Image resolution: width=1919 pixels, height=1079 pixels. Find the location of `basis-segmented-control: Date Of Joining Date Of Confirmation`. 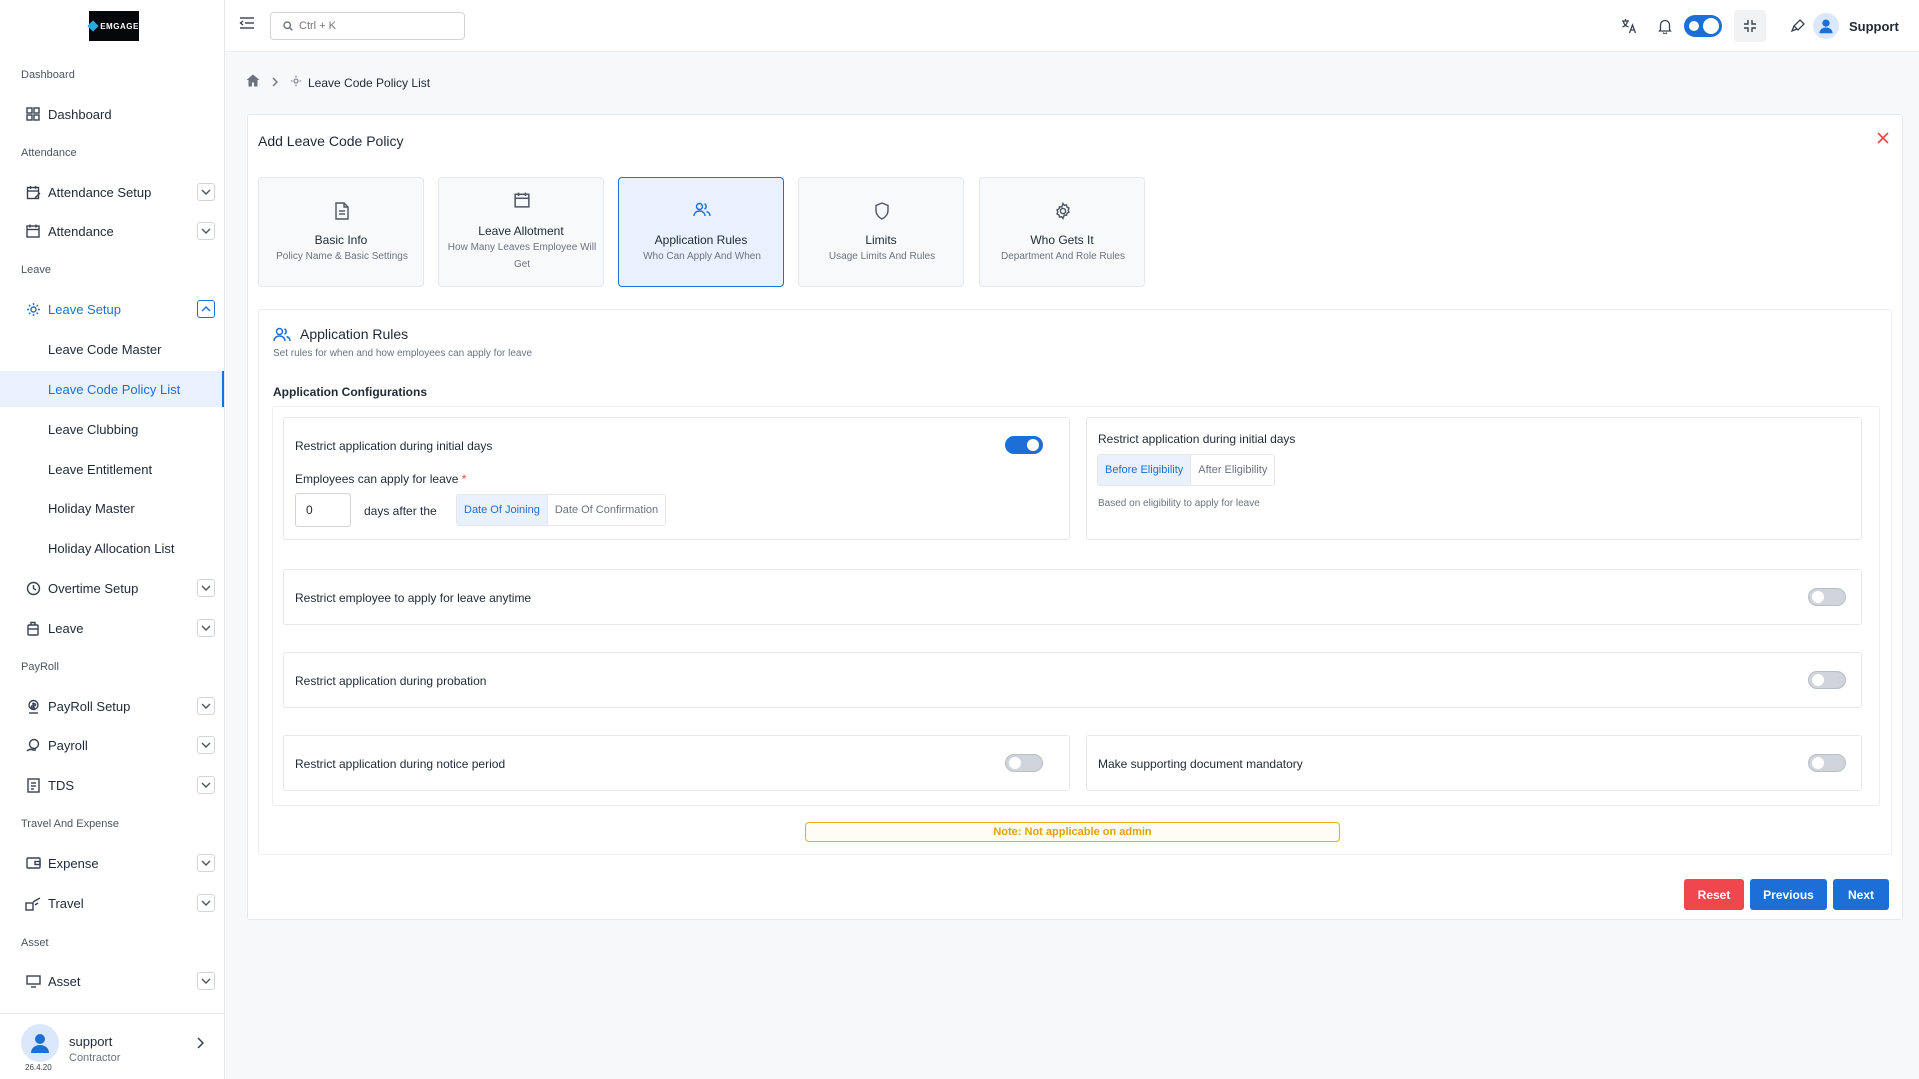

basis-segmented-control: Date Of Joining Date Of Confirmation is located at coordinates (561, 510).